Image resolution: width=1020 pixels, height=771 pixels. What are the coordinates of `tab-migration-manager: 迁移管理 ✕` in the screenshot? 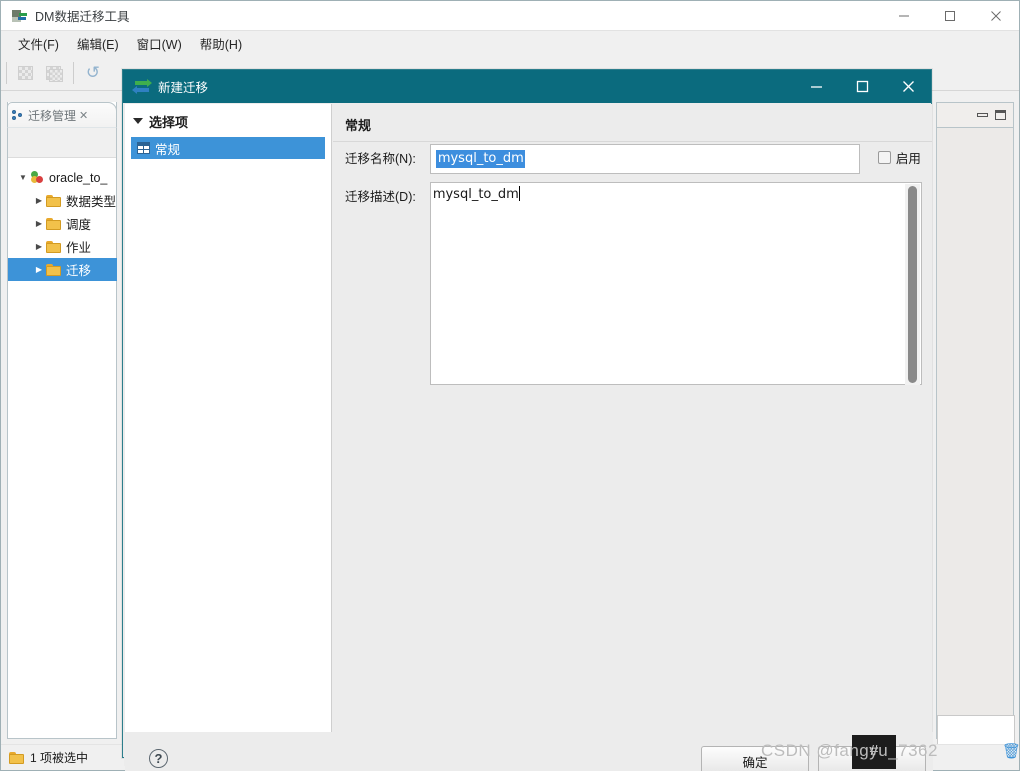 It's located at (62, 115).